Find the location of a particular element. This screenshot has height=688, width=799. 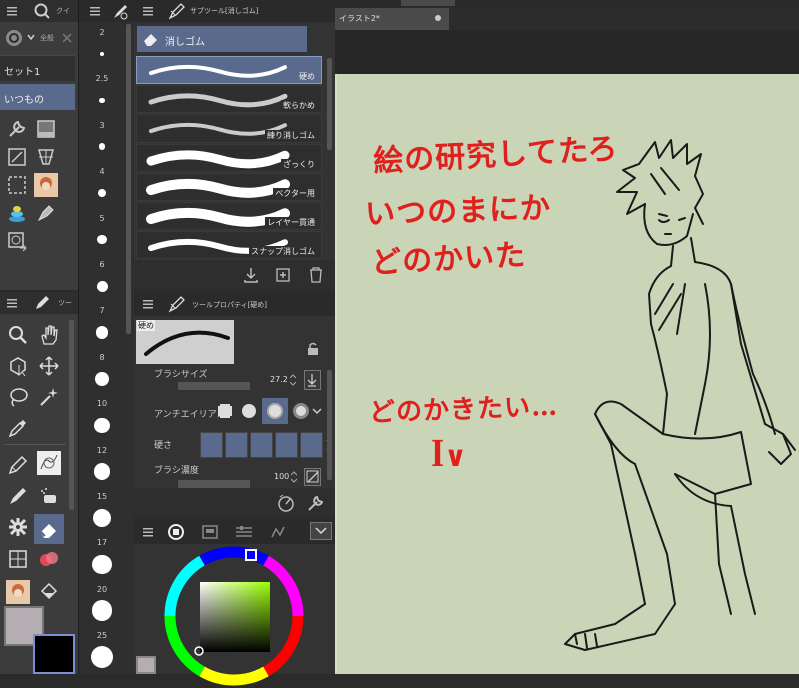

sub-tool-scrollbar is located at coordinates (329, 104).